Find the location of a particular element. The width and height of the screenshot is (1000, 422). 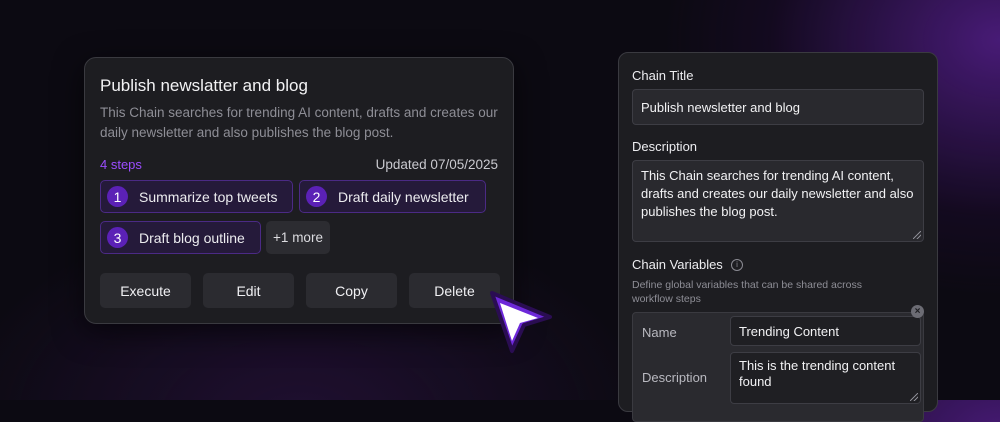

step-label: Draft daily newsletter is located at coordinates (403, 196).